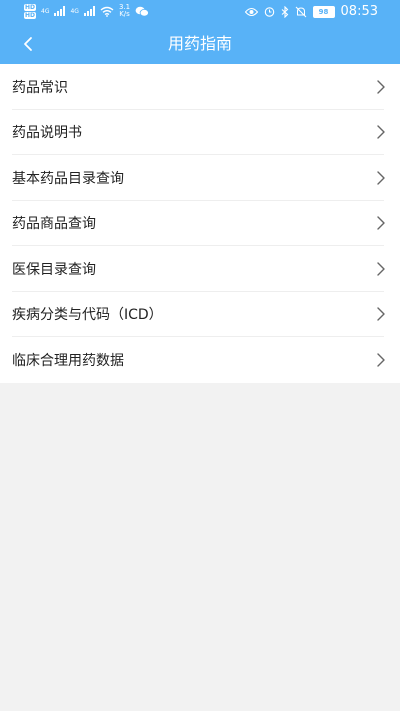 This screenshot has height=711, width=400. Describe the element at coordinates (200, 269) in the screenshot. I see `menu-item-insurance-catalog: 医保目录查询` at that location.